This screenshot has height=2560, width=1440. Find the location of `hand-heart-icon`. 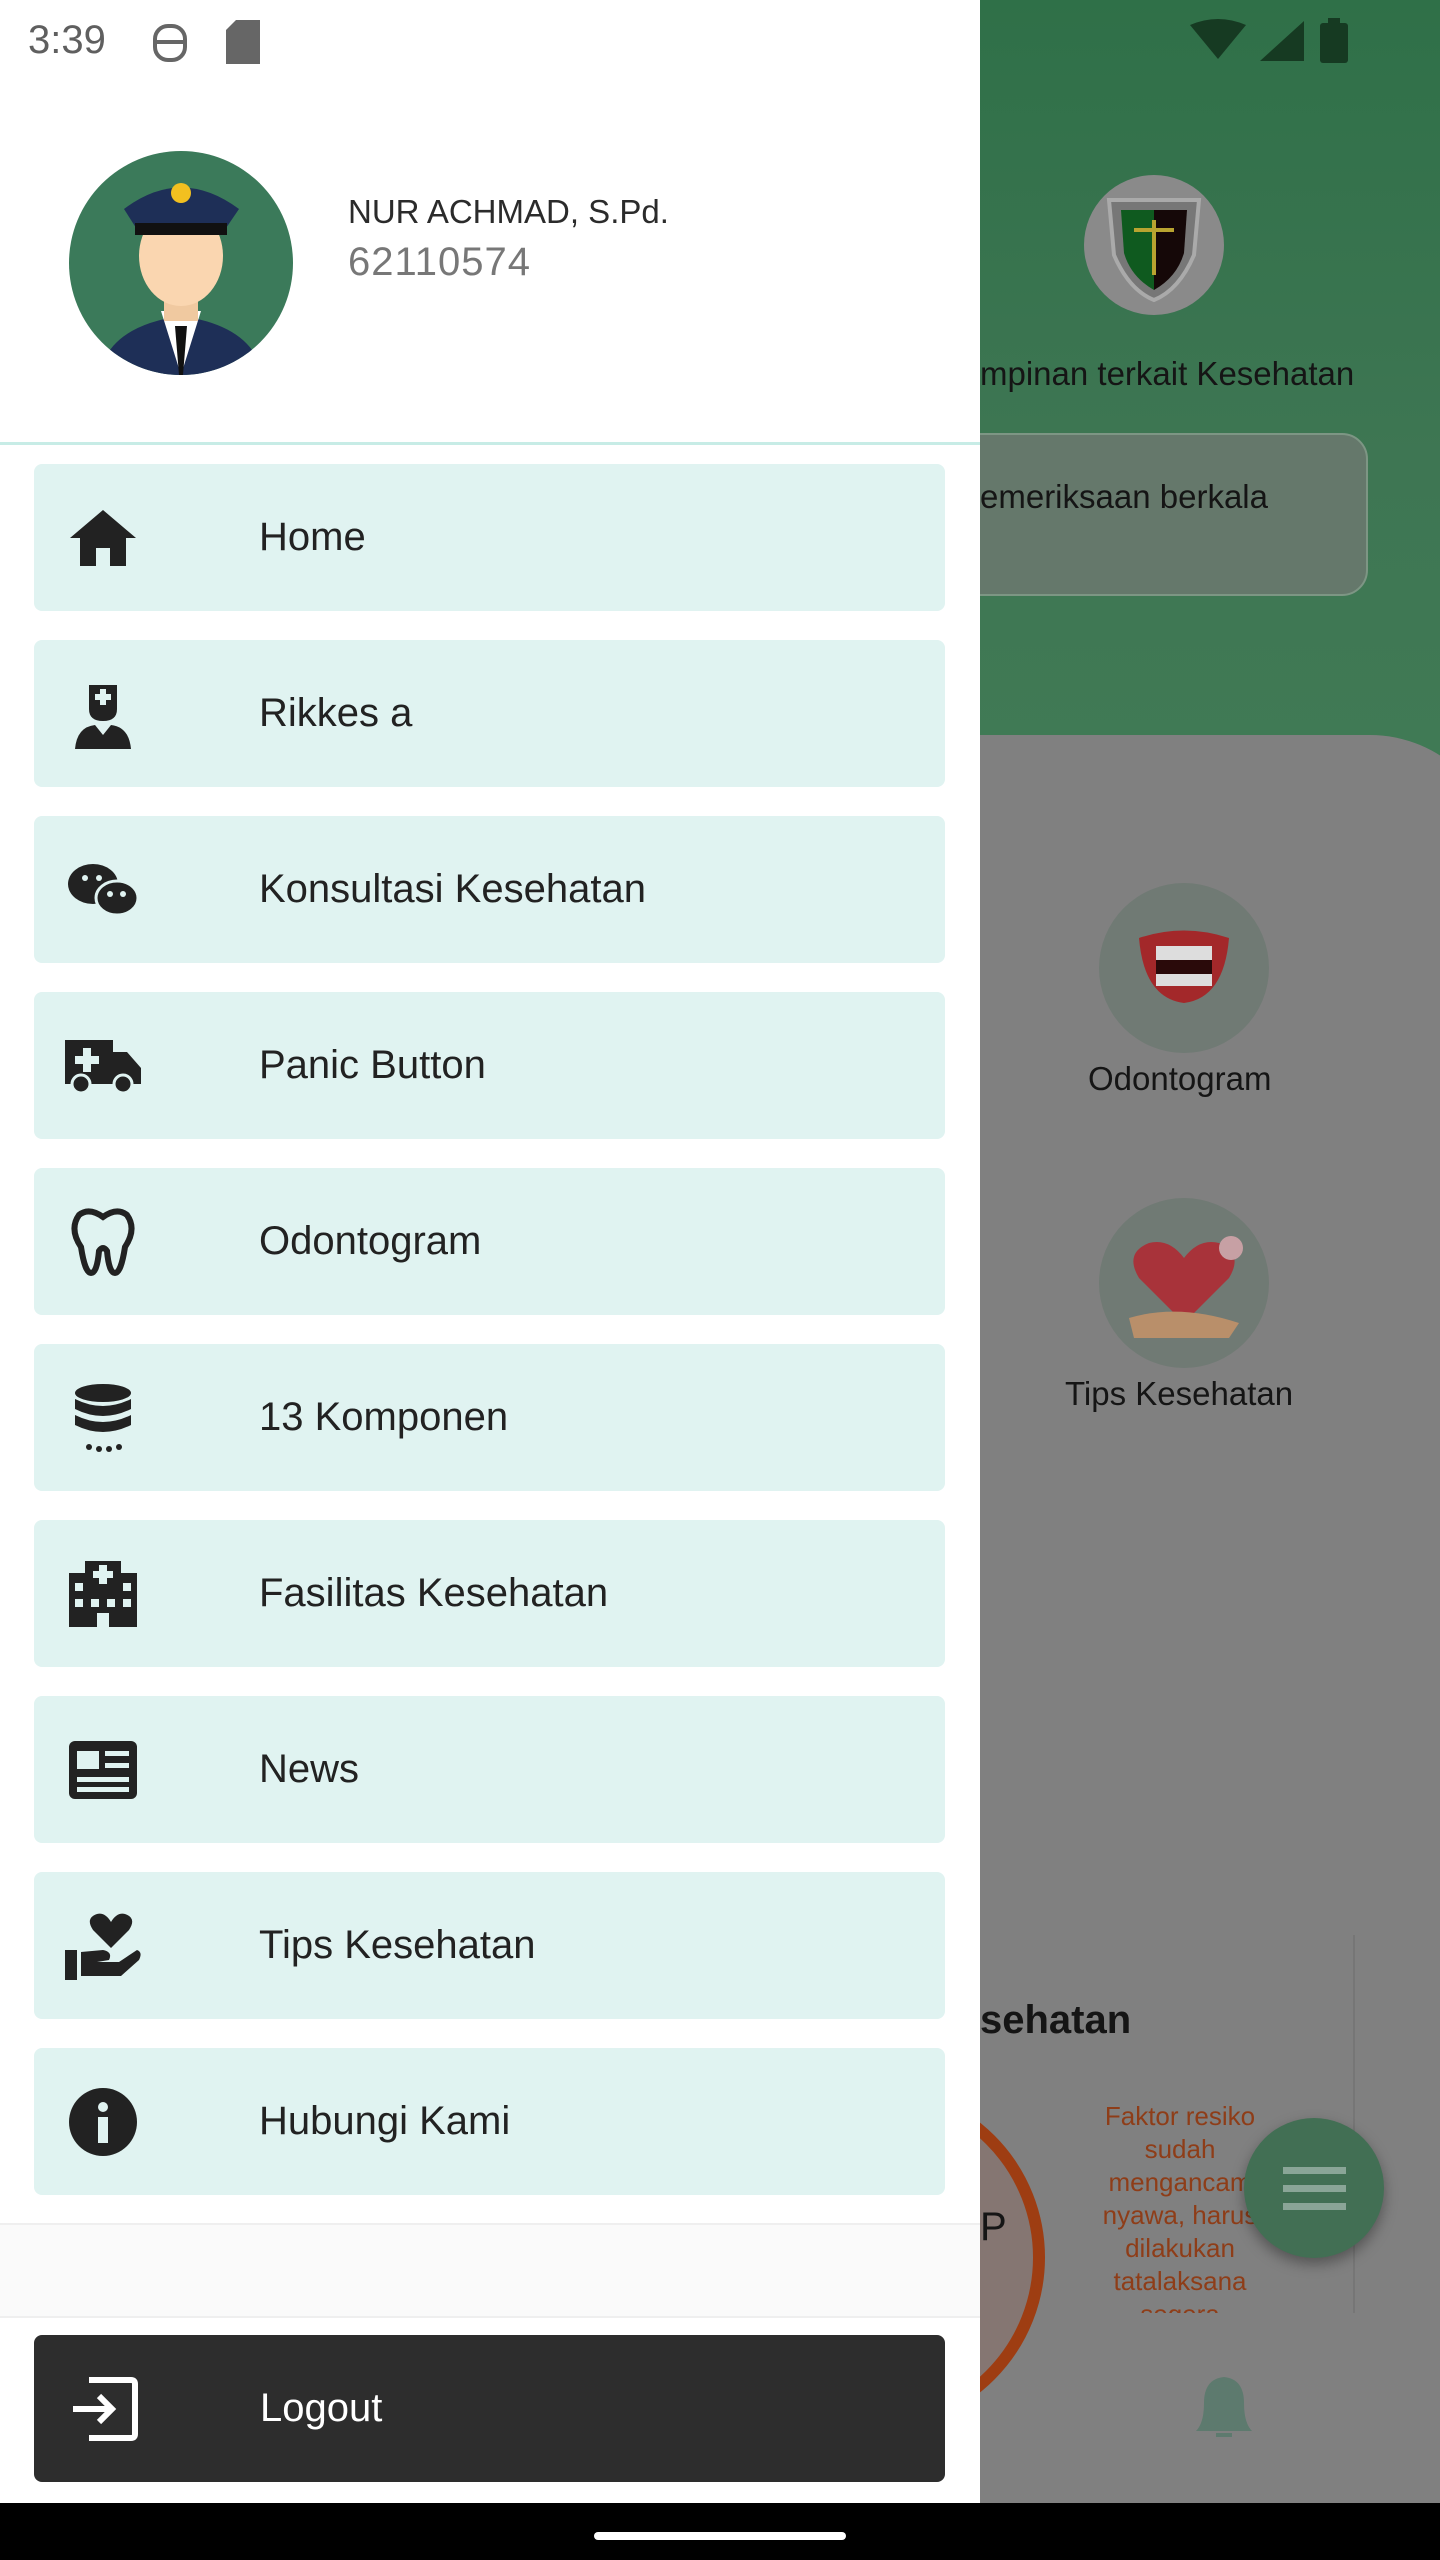

hand-heart-icon is located at coordinates (103, 1946).